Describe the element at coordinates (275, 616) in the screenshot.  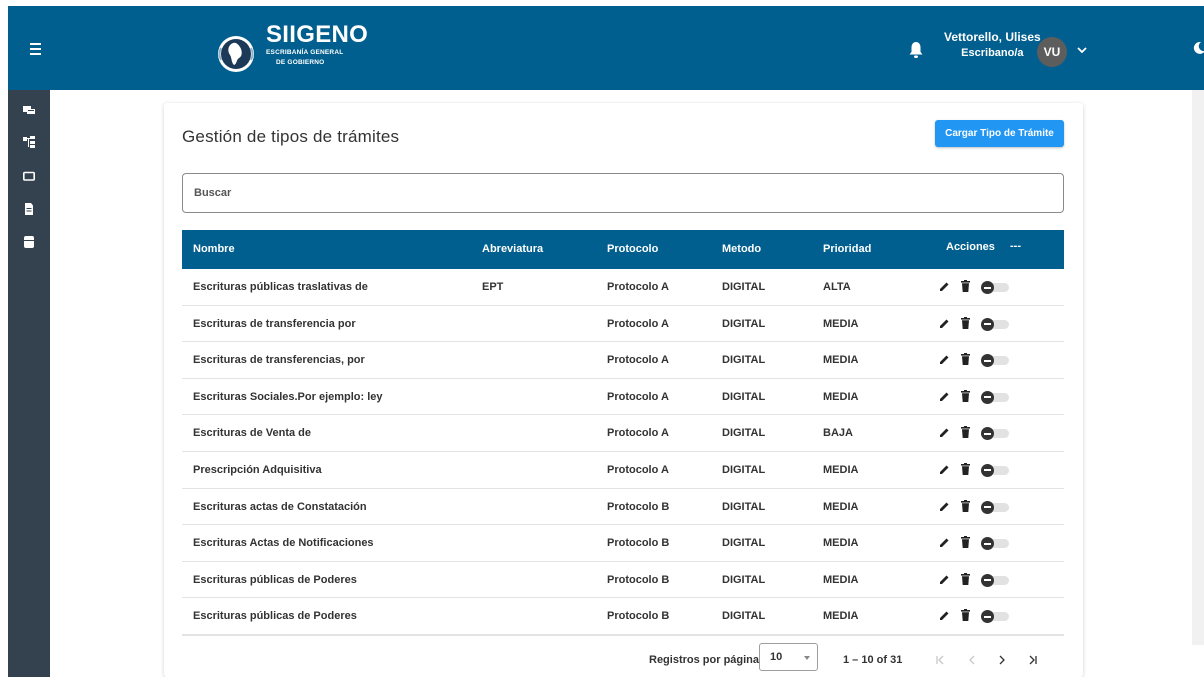
I see `cell-nombre: Escrituras públicas de Poderes` at that location.